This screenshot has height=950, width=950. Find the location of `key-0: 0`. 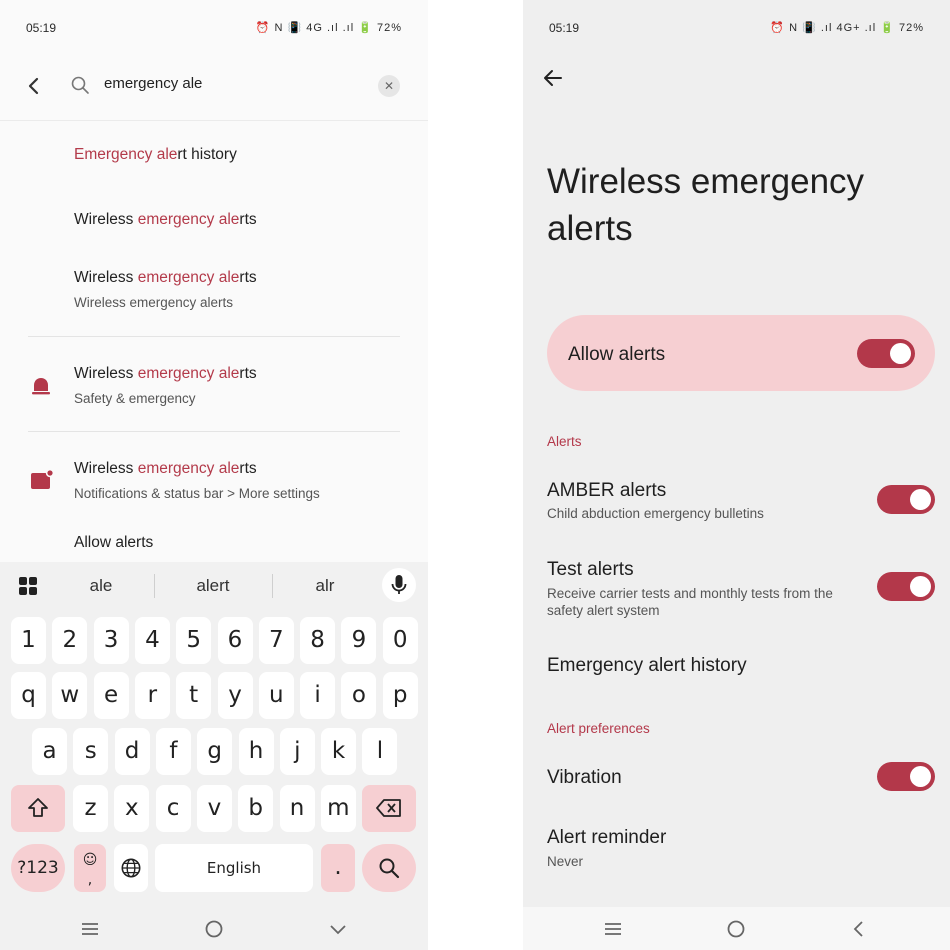

key-0: 0 is located at coordinates (400, 640).